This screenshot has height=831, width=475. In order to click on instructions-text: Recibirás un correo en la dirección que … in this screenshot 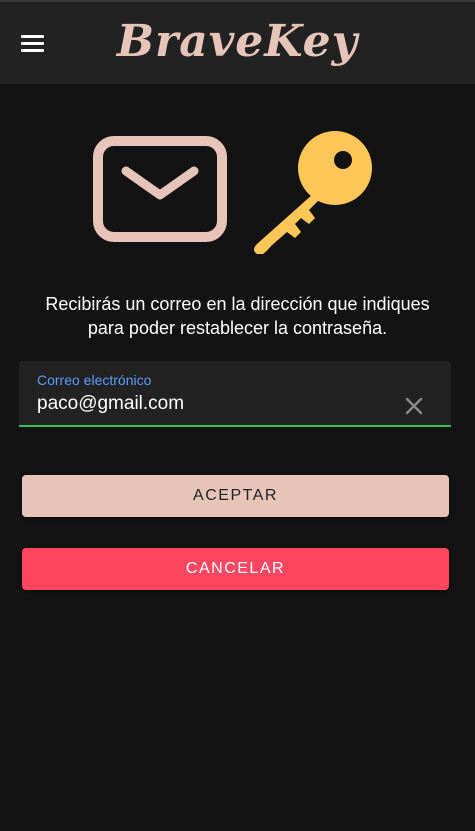, I will do `click(237, 316)`.